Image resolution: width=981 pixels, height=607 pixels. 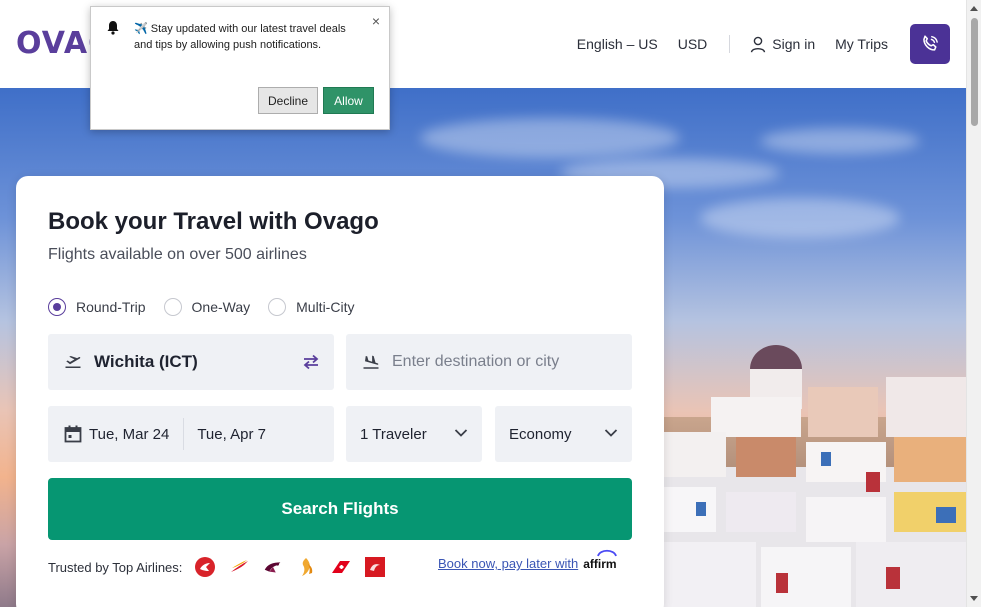 What do you see at coordinates (213, 221) in the screenshot?
I see `booking-title: Book your Travel with Ovago` at bounding box center [213, 221].